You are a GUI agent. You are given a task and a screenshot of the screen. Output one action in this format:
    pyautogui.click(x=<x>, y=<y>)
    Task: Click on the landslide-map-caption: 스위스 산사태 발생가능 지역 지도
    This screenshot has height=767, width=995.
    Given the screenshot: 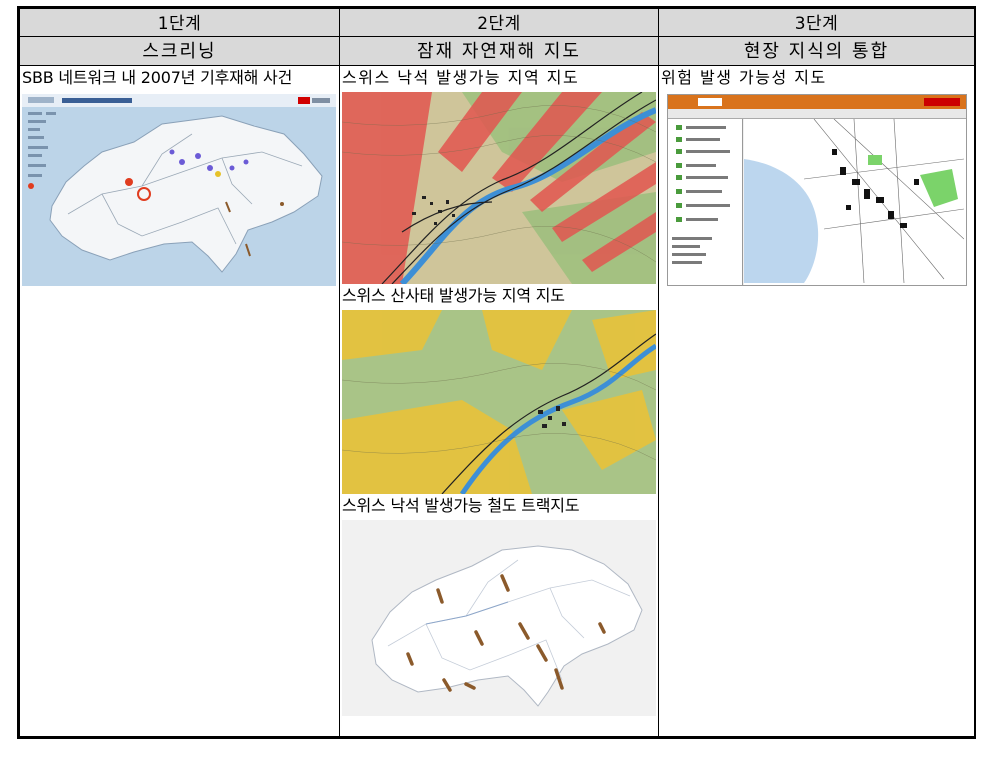 What is the action you would take?
    pyautogui.click(x=453, y=295)
    